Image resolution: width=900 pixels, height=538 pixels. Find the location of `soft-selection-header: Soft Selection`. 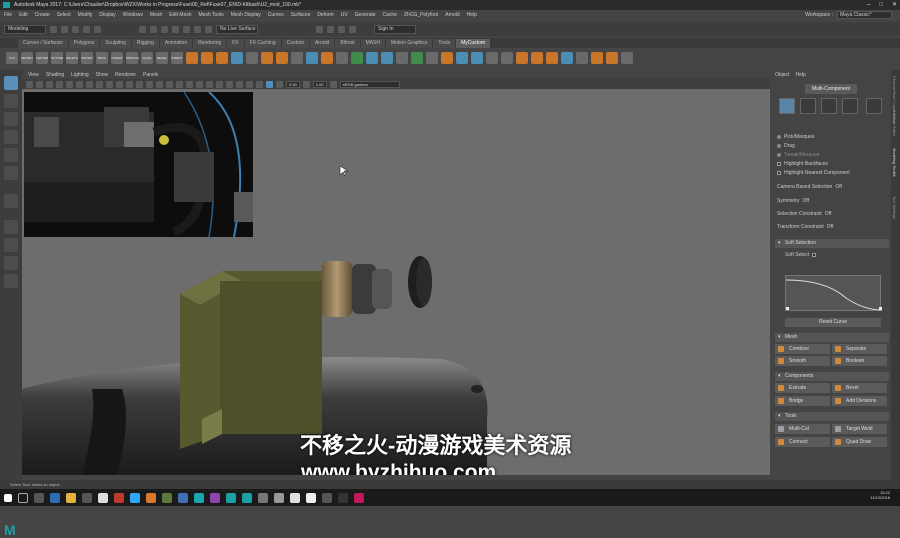

soft-selection-header: Soft Selection is located at coordinates (832, 243).